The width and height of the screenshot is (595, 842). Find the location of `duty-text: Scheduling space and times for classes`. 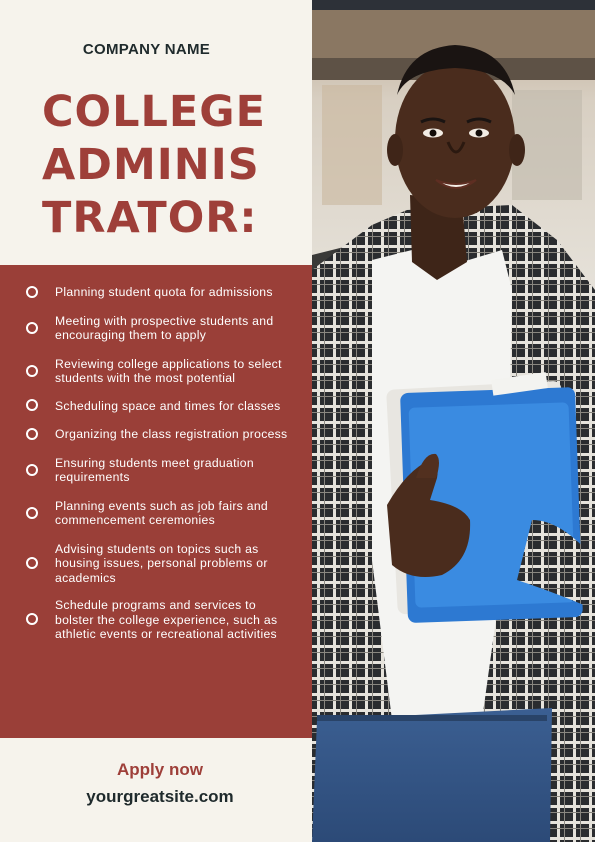

duty-text: Scheduling space and times for classes is located at coordinates (168, 405).